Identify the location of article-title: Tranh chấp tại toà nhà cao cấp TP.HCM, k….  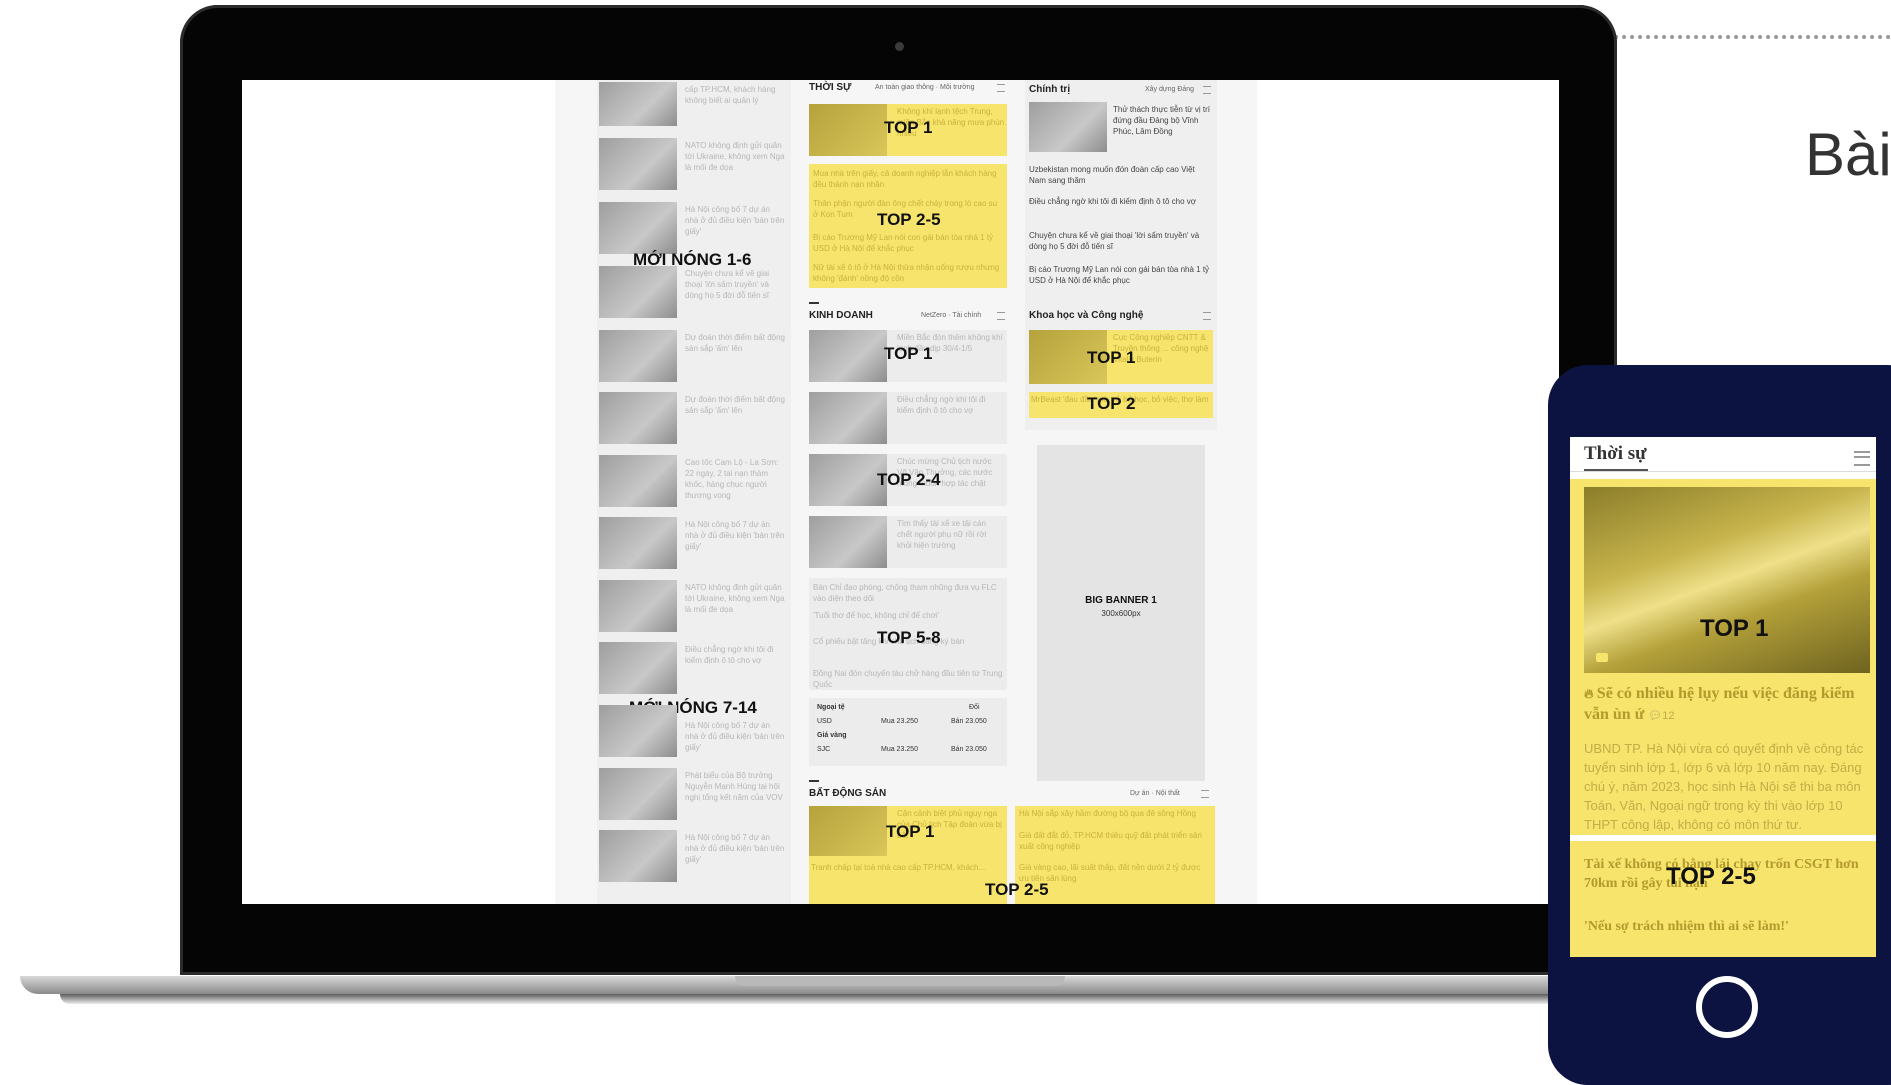
(906, 867).